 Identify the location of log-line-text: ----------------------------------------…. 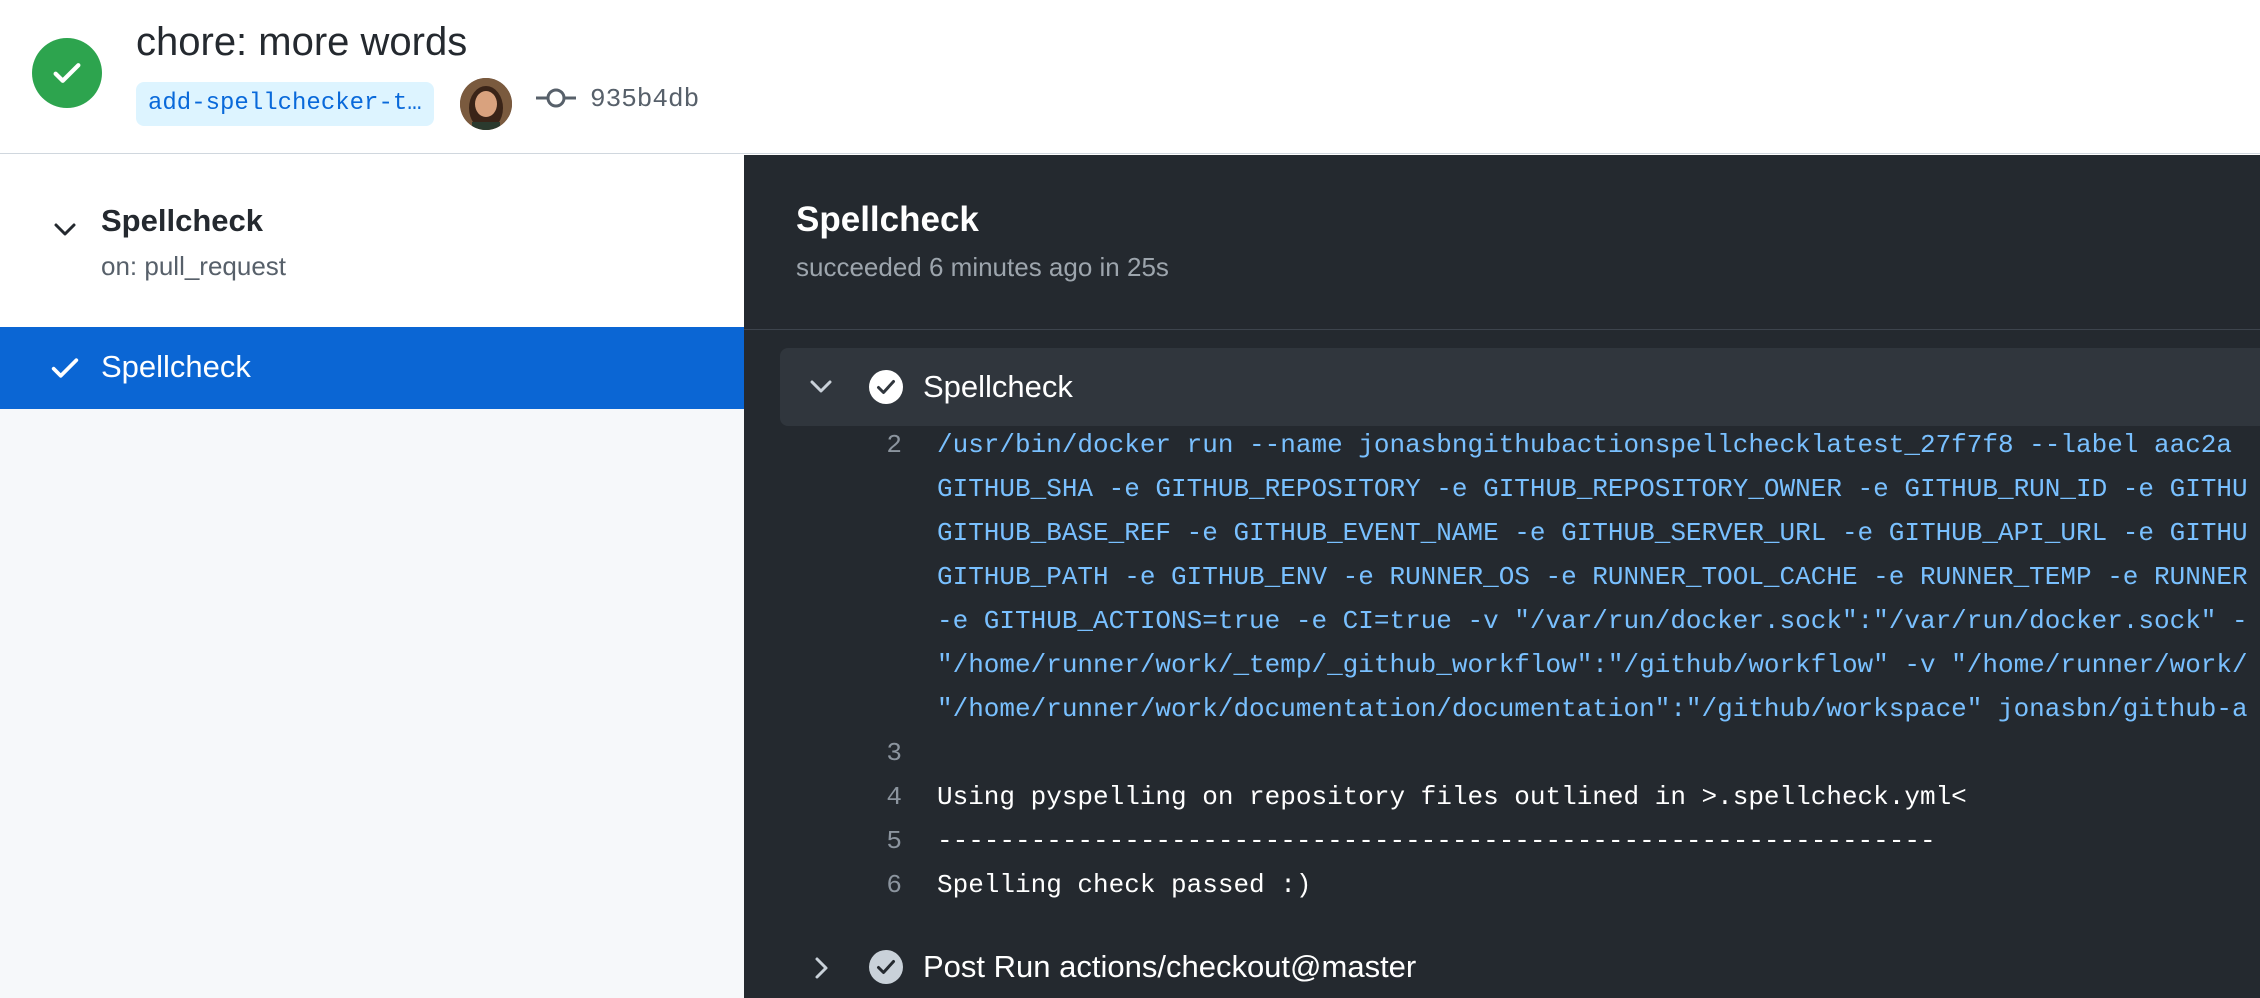
(1436, 841).